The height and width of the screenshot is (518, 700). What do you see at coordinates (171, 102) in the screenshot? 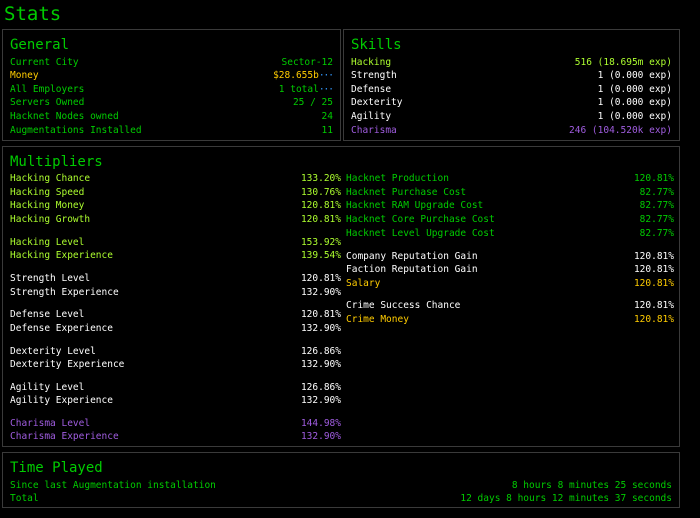
I see `general-row: Servers Owned 25 / 25` at bounding box center [171, 102].